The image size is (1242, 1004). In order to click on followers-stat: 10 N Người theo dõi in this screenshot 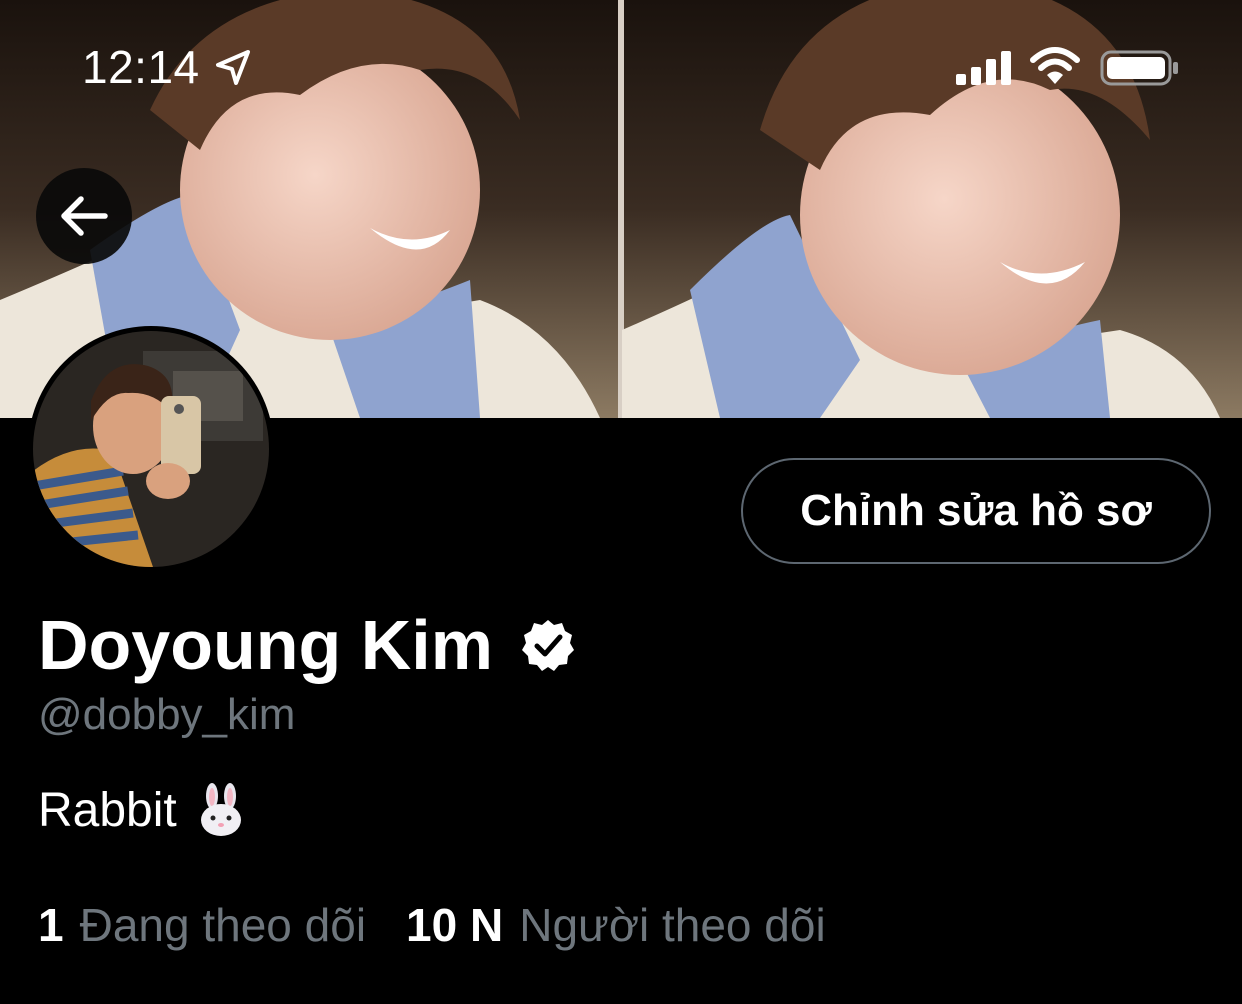, I will do `click(616, 925)`.